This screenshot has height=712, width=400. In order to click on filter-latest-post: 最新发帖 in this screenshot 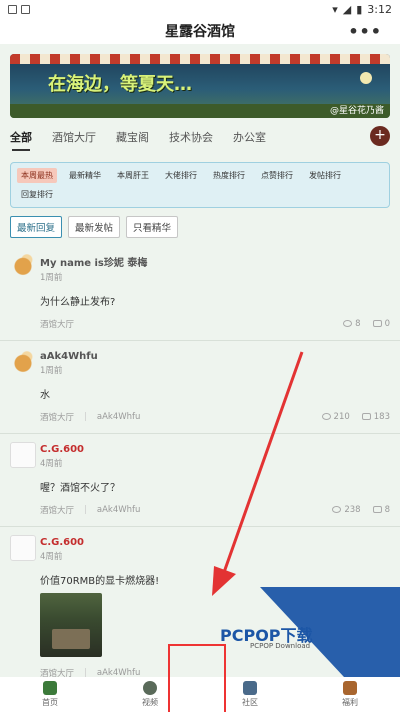, I will do `click(94, 227)`.